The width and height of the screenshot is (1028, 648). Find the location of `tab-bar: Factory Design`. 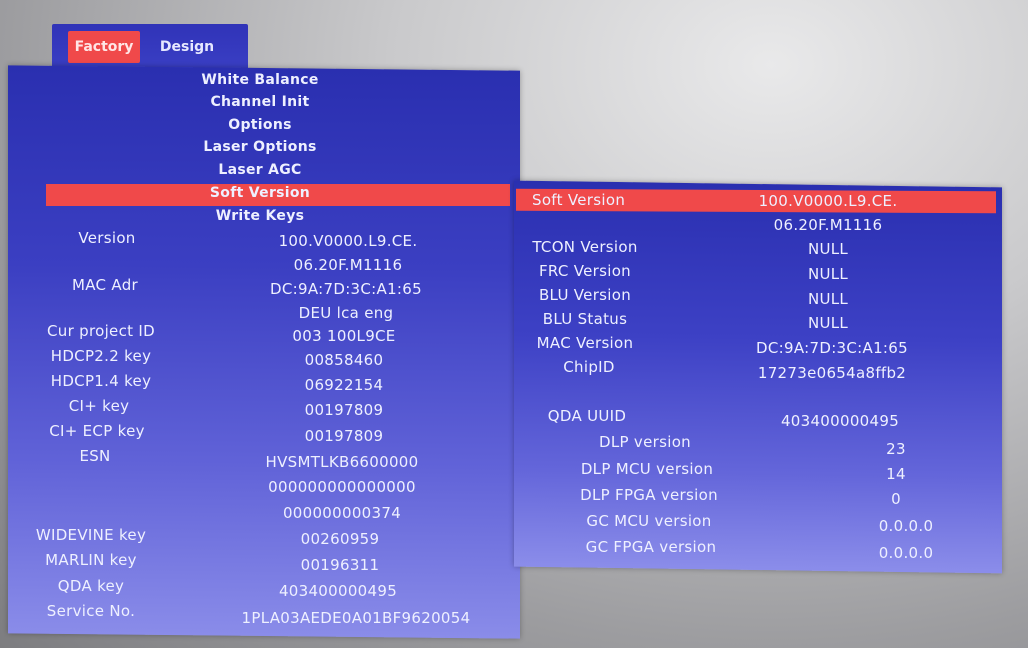

tab-bar: Factory Design is located at coordinates (150, 47).